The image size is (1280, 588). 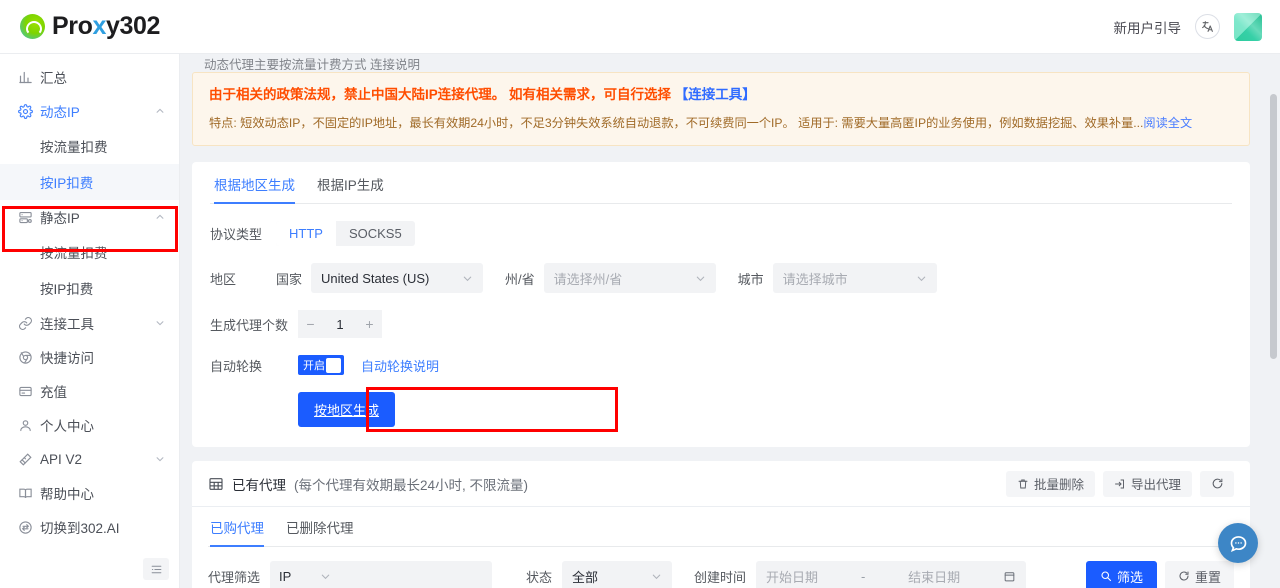 What do you see at coordinates (1106, 576) in the screenshot?
I see `search-icon` at bounding box center [1106, 576].